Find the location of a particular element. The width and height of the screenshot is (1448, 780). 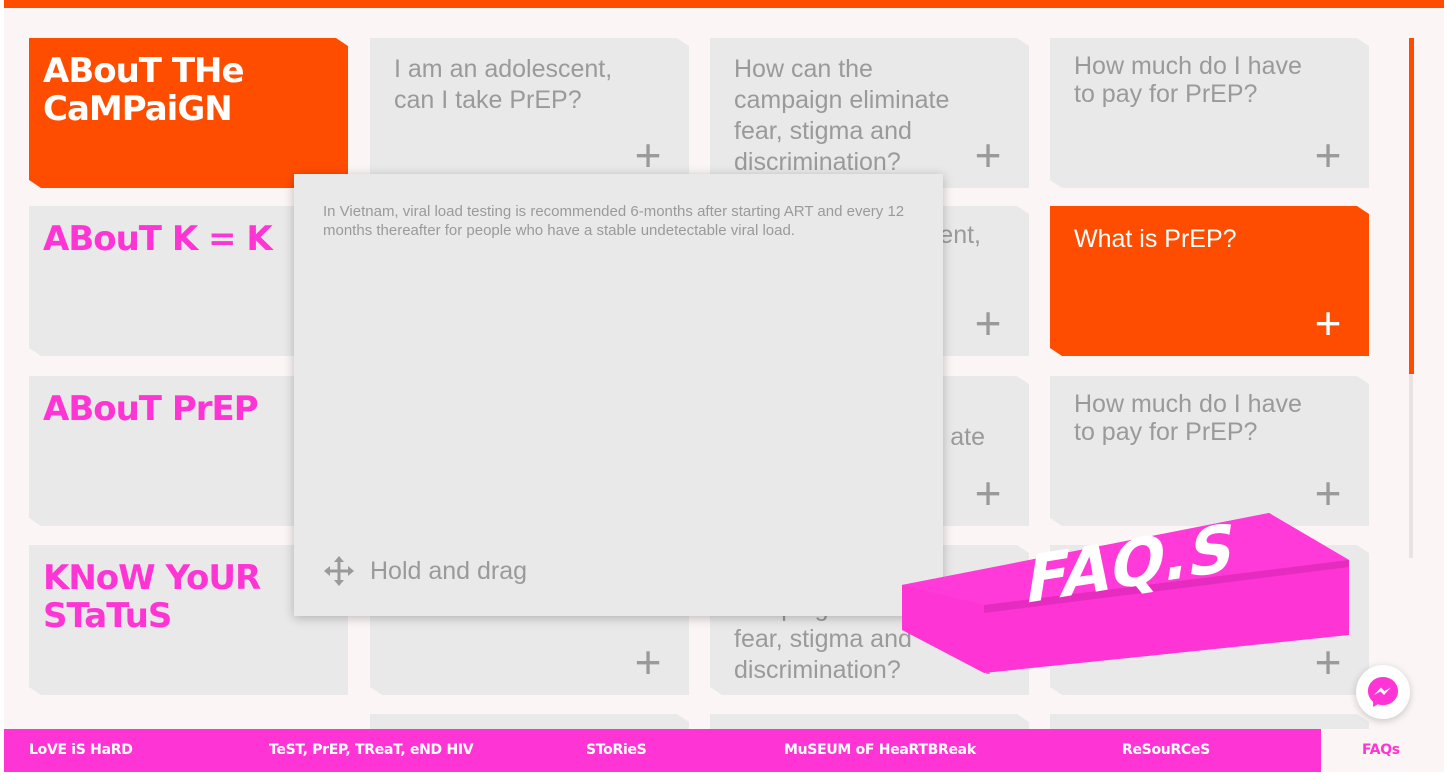

drag-handle: Hold and drag is located at coordinates (425, 571).